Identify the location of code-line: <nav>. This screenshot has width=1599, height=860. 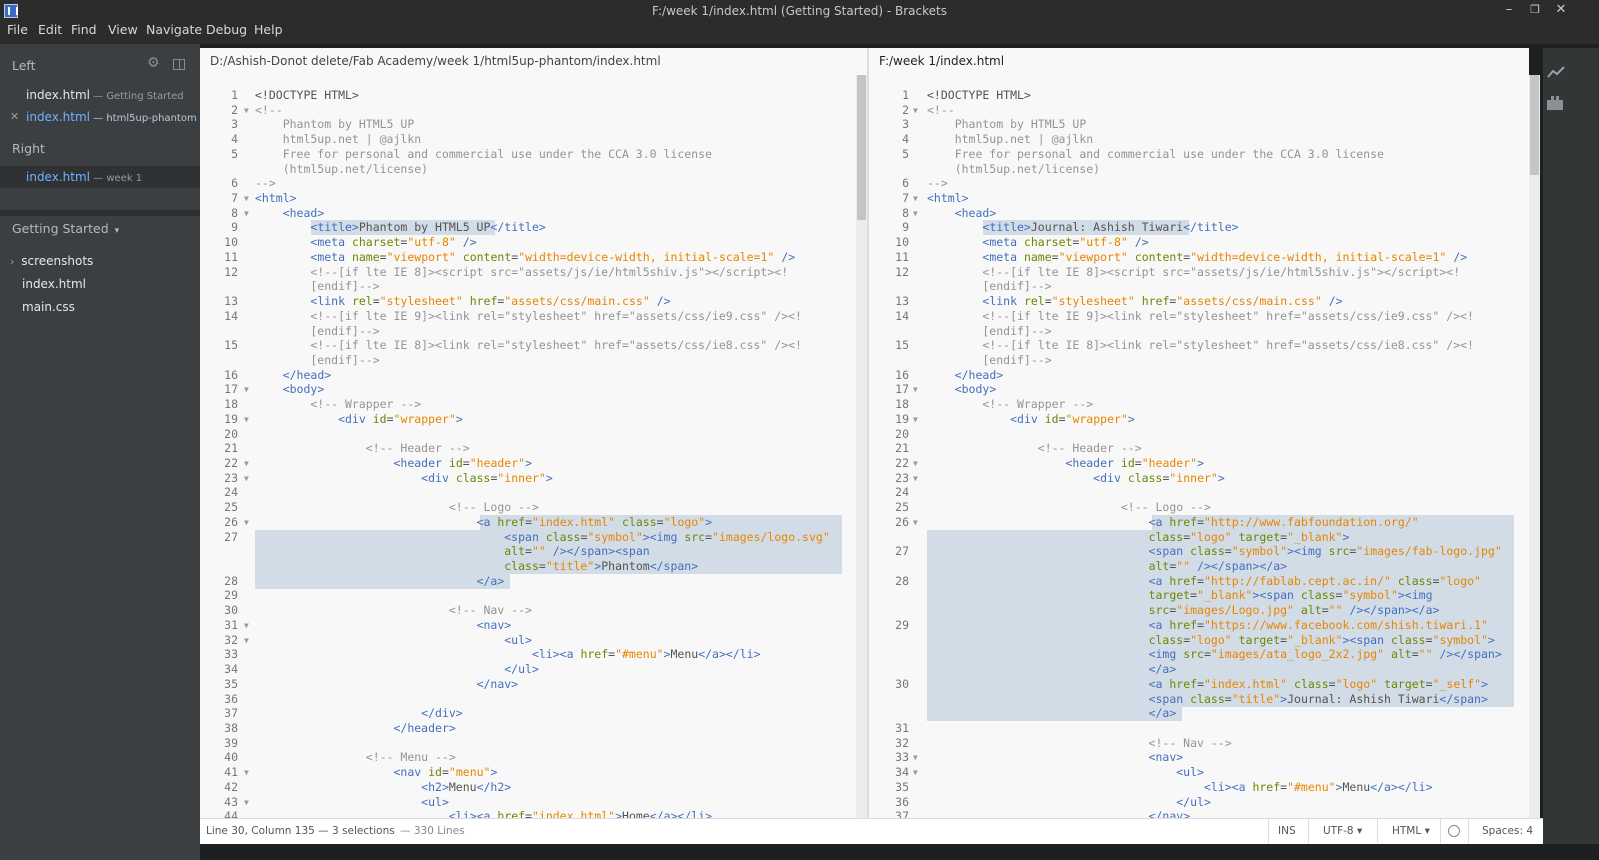
(1055, 757).